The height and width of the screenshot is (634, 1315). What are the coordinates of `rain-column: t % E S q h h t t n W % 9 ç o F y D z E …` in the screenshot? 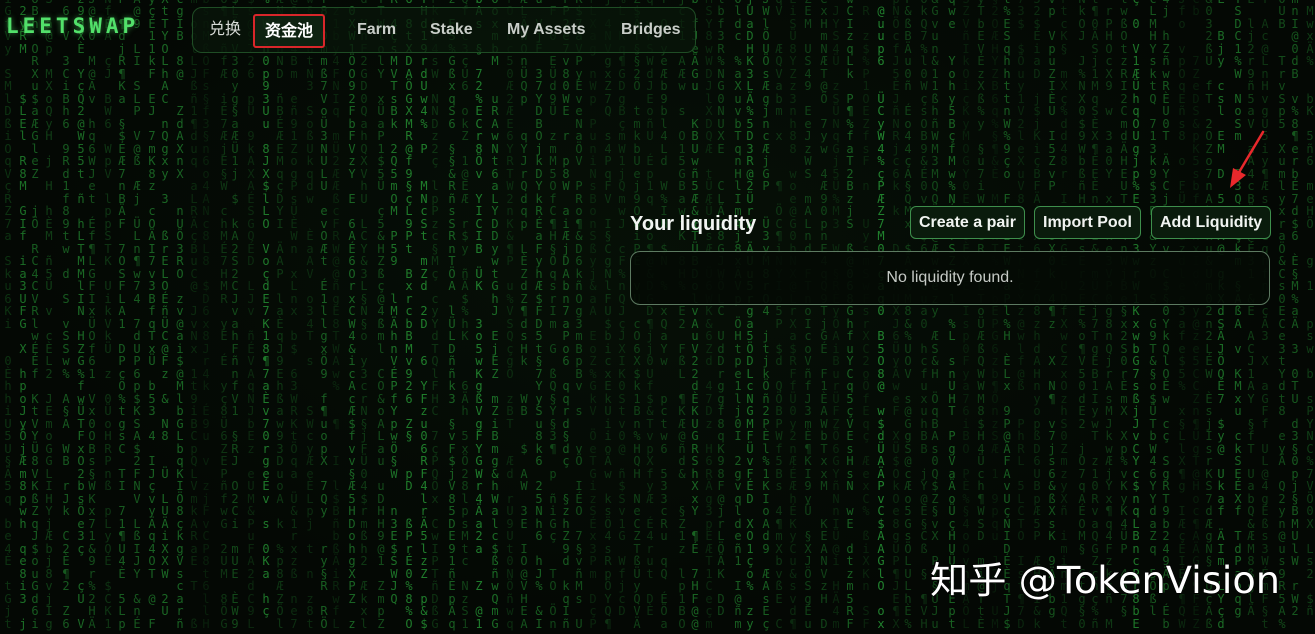 It's located at (1007, 315).